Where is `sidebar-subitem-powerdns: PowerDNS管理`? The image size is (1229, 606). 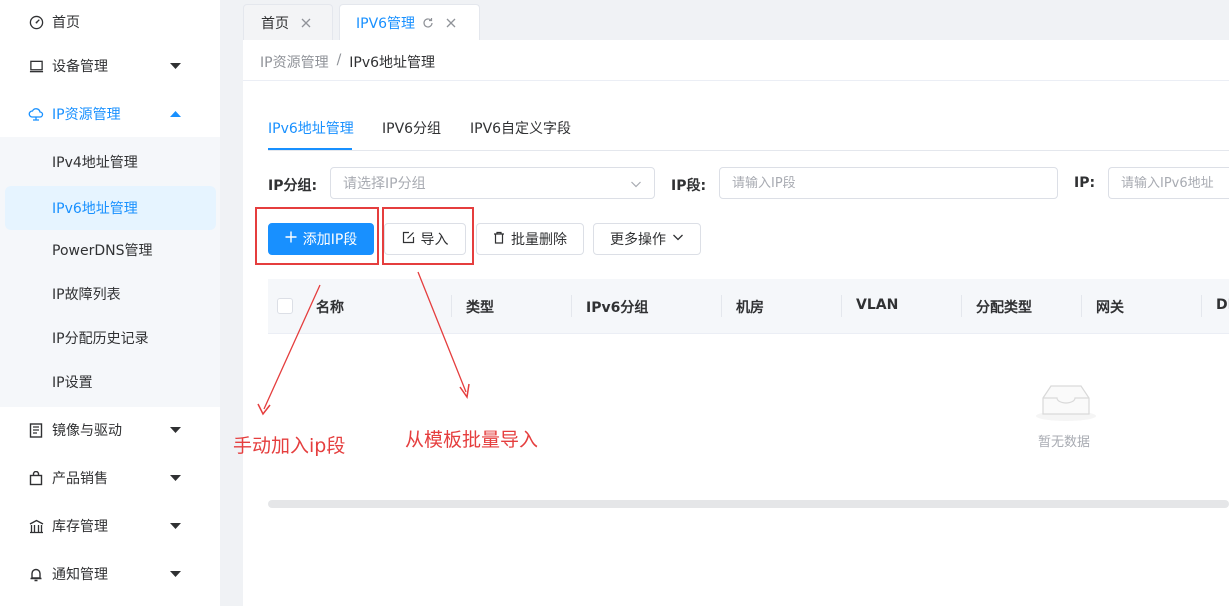
sidebar-subitem-powerdns: PowerDNS管理 is located at coordinates (110, 250).